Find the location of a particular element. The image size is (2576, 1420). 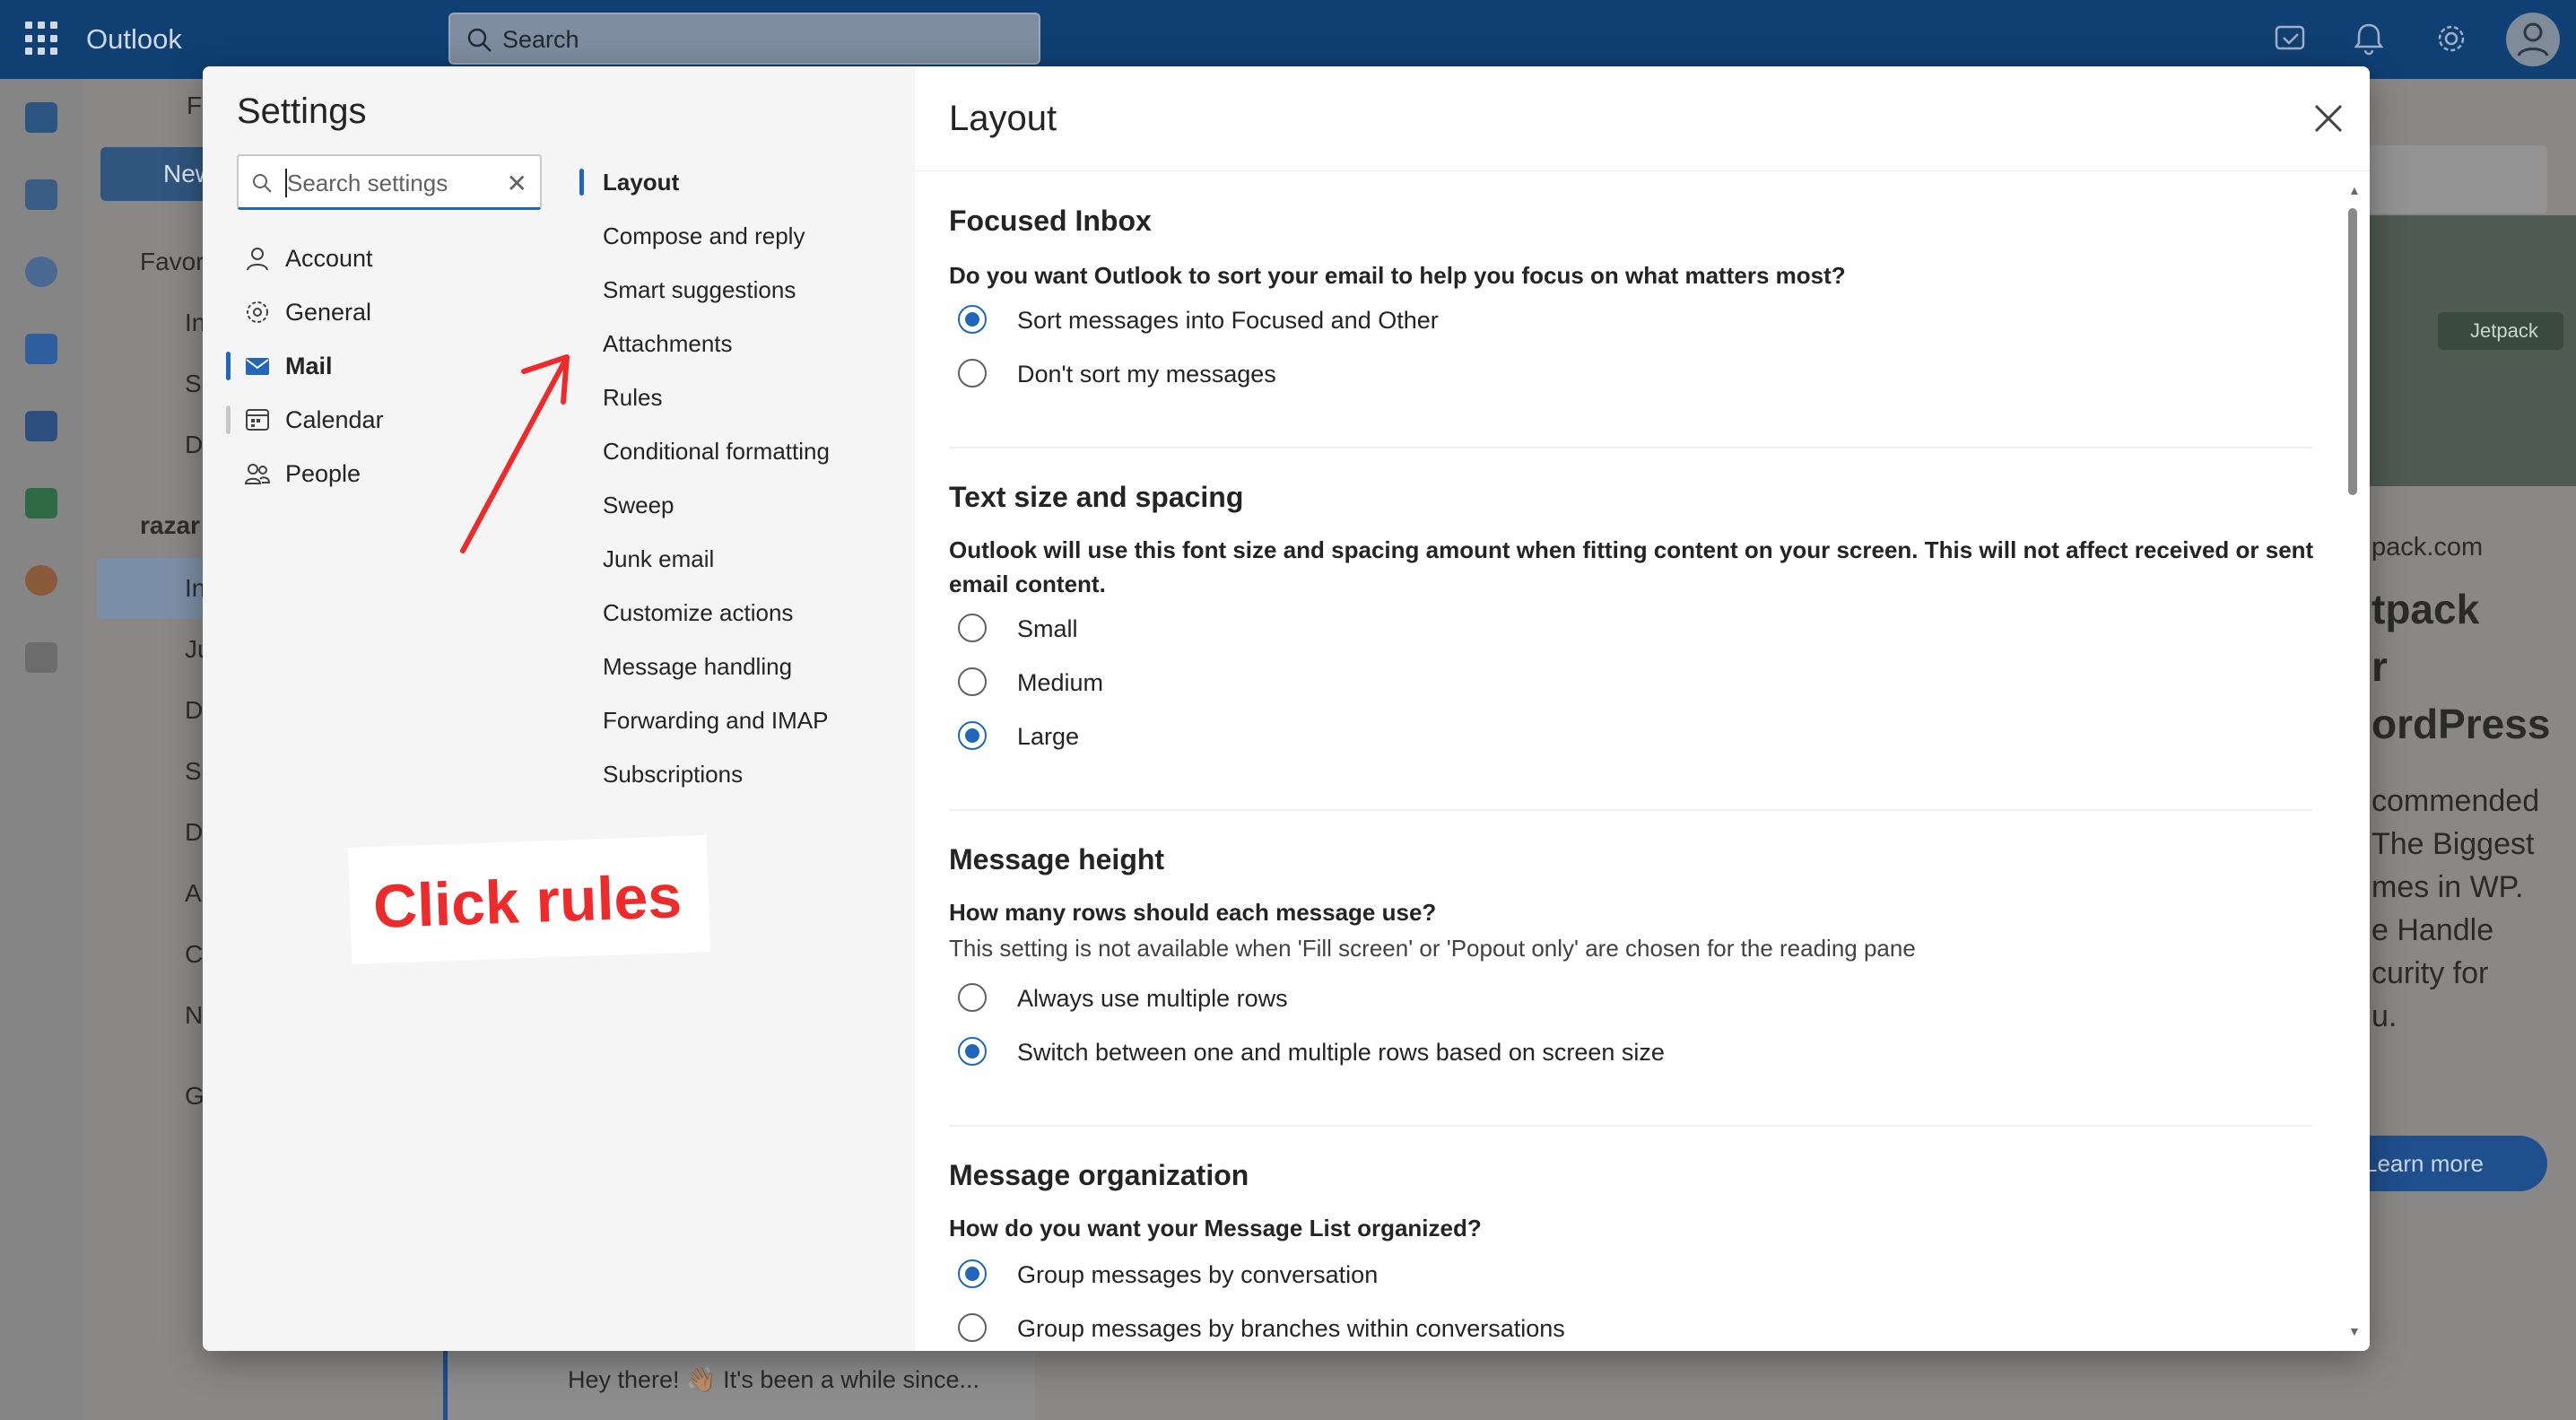

bg-filter-dropdown is located at coordinates (2457, 179).